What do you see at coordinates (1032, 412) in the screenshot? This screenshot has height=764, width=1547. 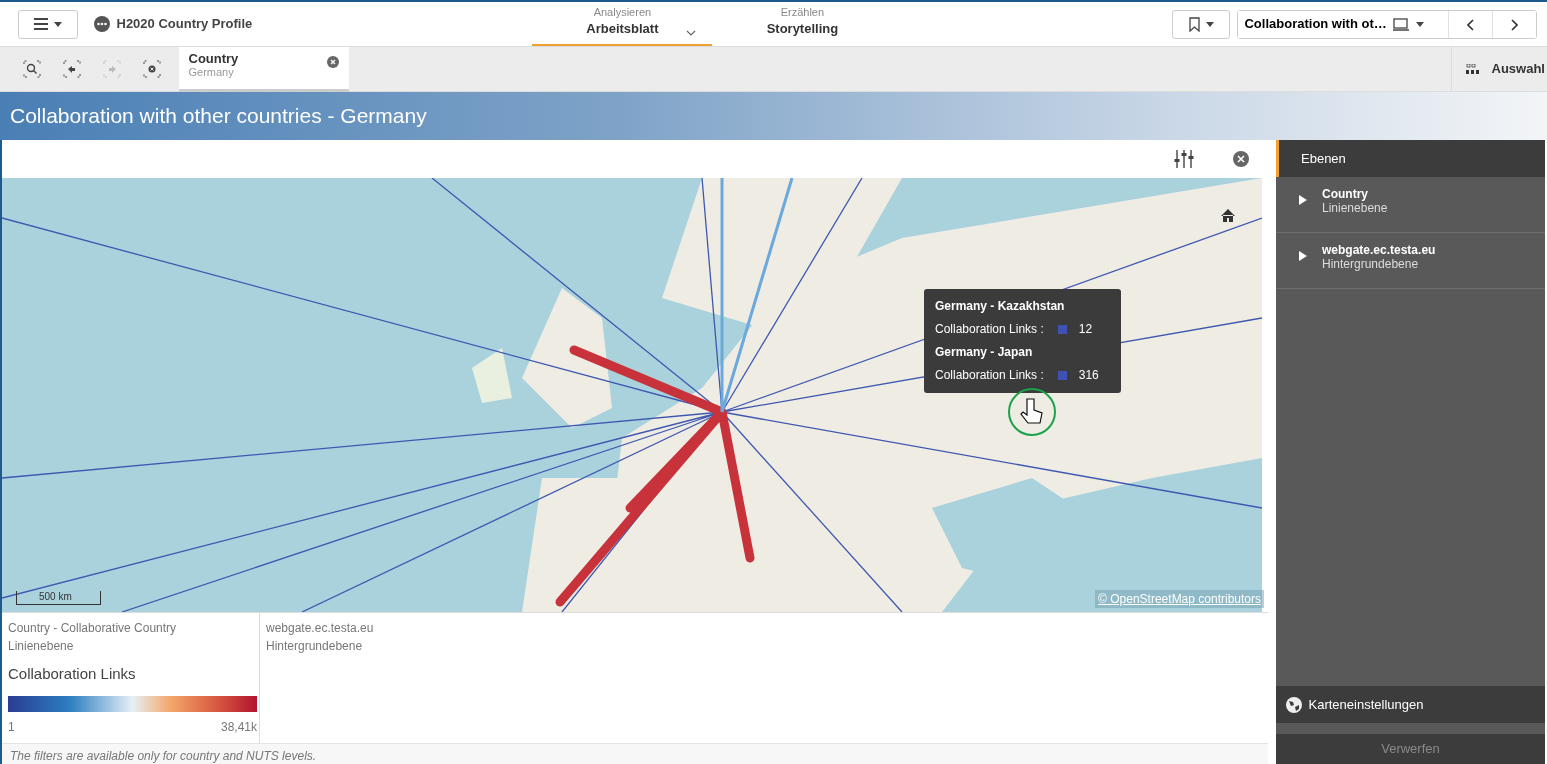 I see `pointer-cursor-icon` at bounding box center [1032, 412].